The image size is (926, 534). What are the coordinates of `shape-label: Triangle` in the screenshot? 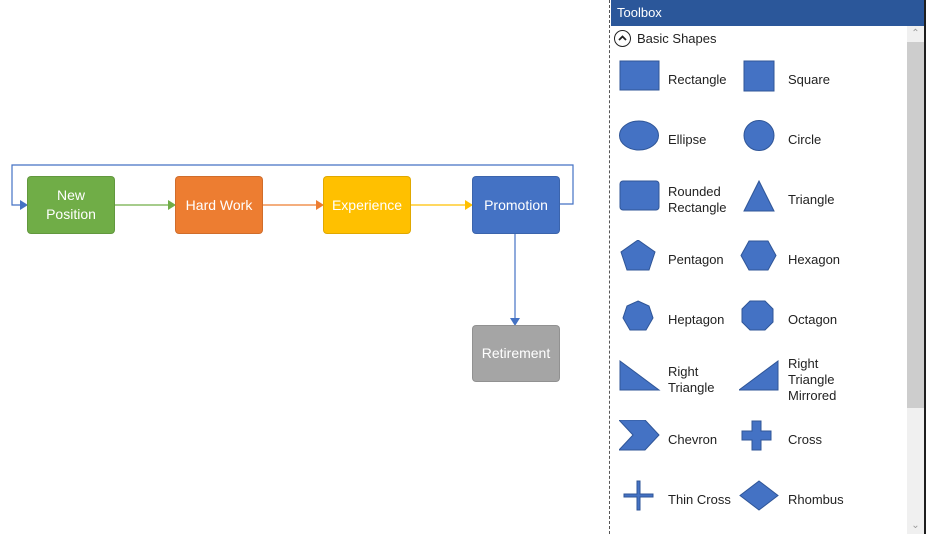 It's located at (811, 199).